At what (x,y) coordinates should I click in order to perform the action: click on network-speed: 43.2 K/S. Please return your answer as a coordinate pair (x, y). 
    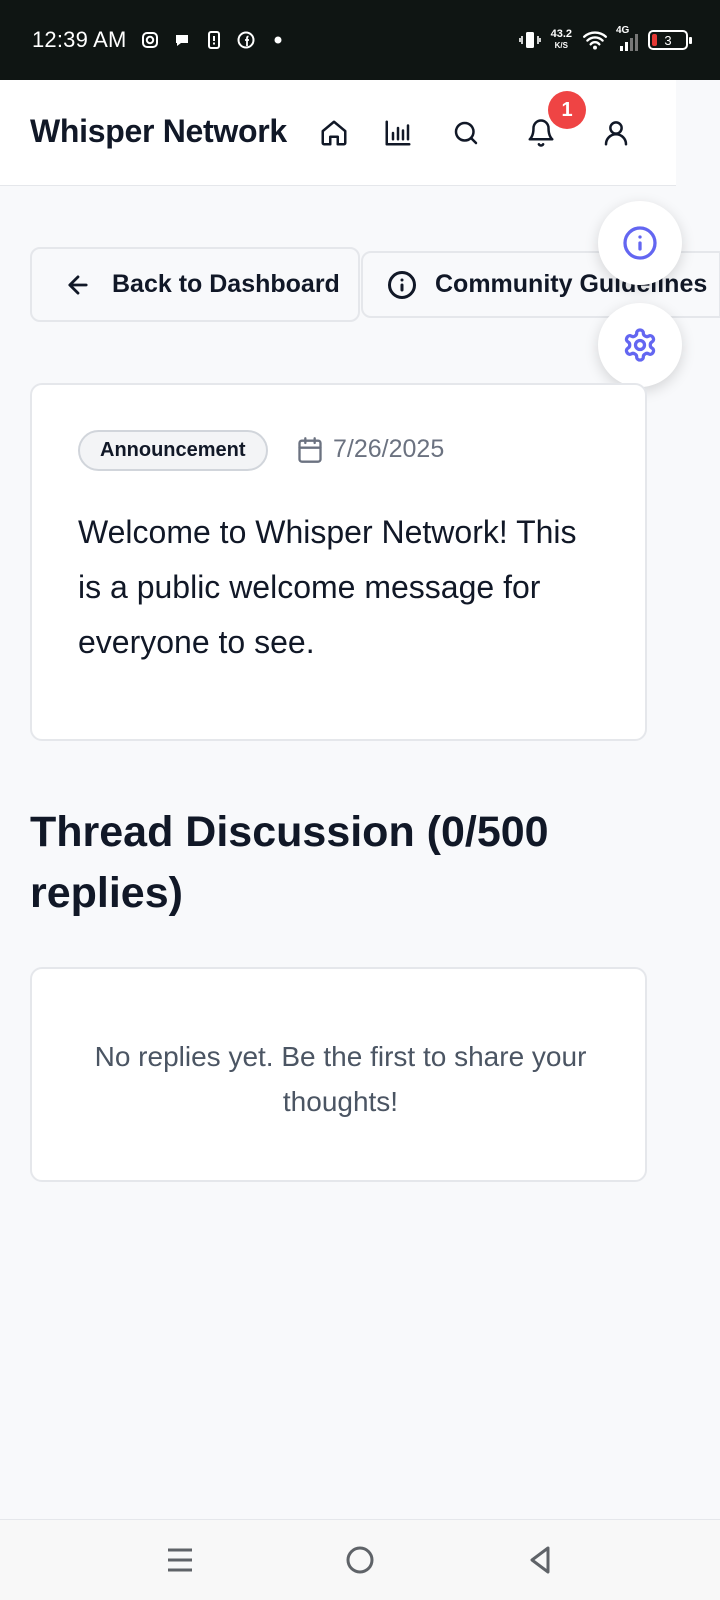
    Looking at the image, I should click on (561, 40).